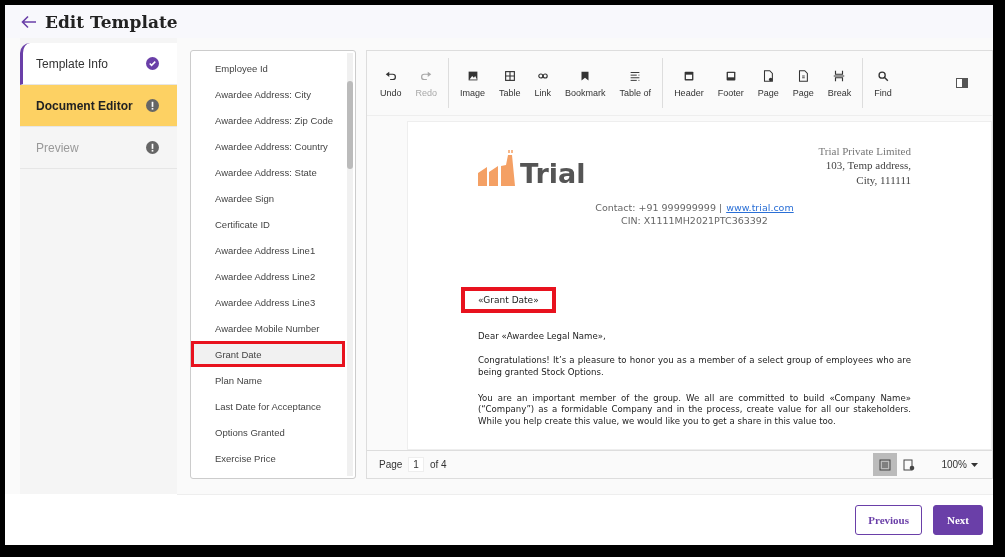 This screenshot has width=1005, height=557. Describe the element at coordinates (542, 336) in the screenshot. I see `salutation-text: Dear «Awardee Legal Name»,` at that location.